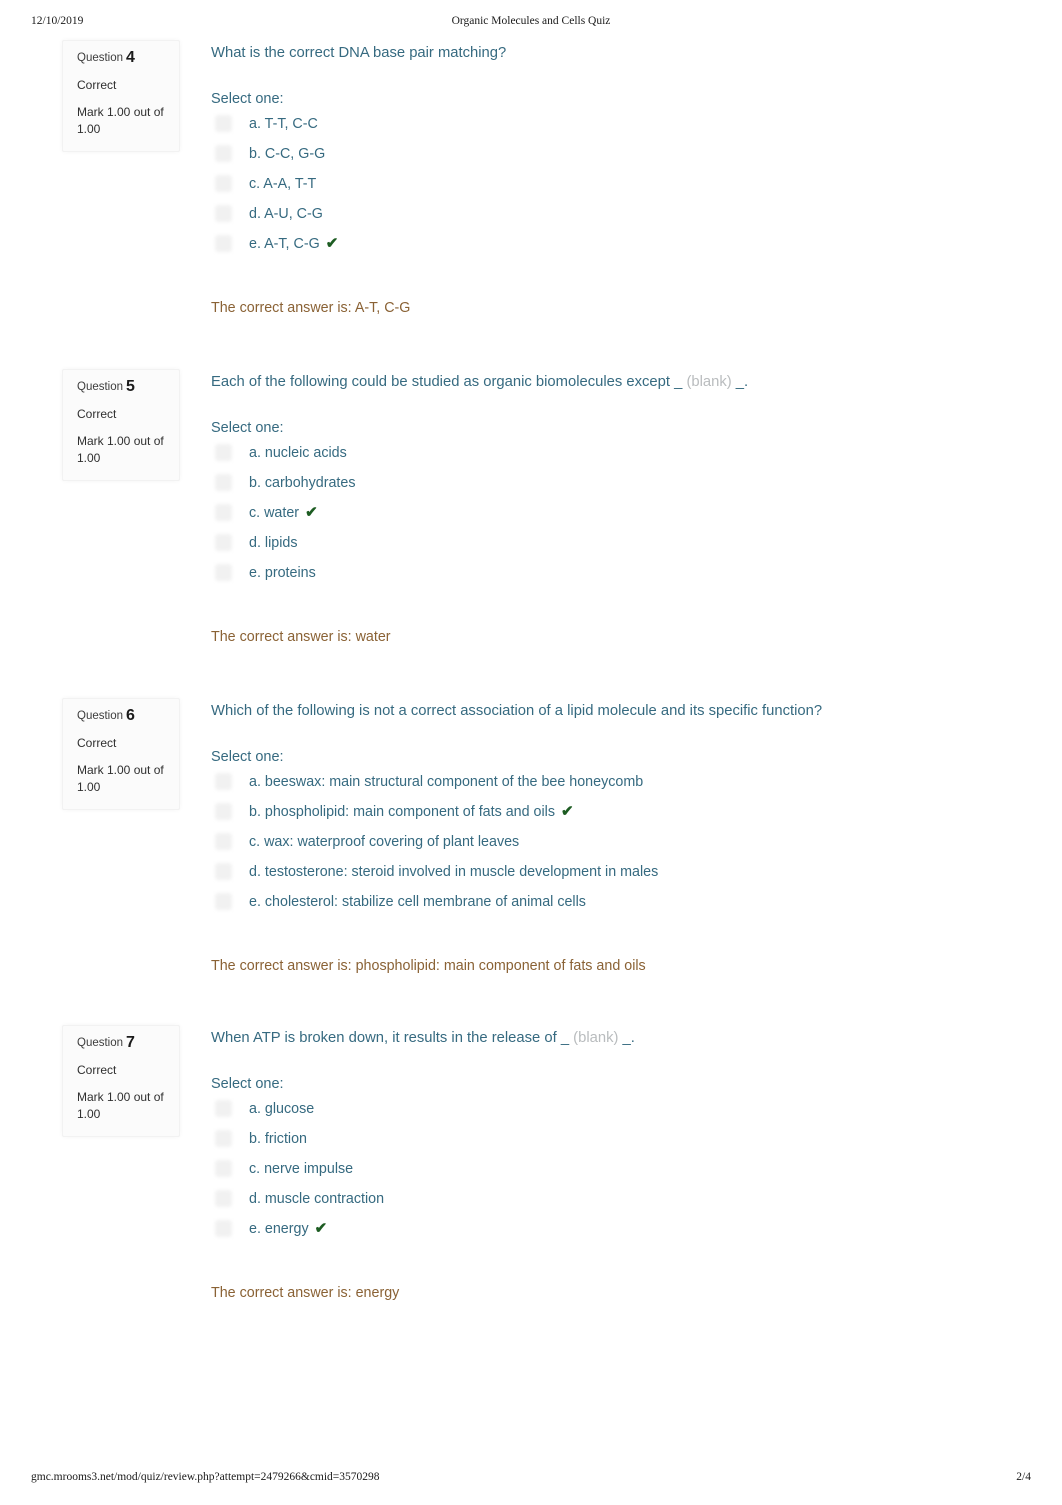 Image resolution: width=1062 pixels, height=1505 pixels. I want to click on answer-option: c. nerve impulse, so click(611, 1169).